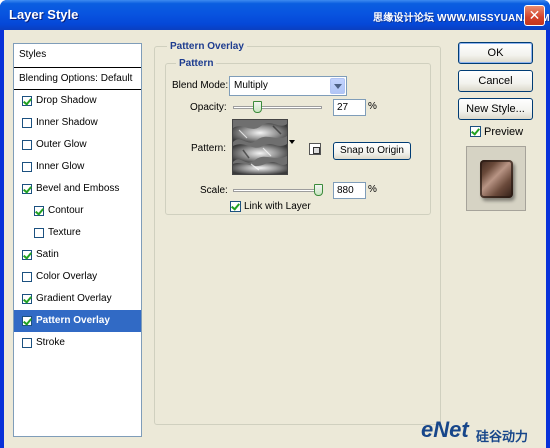 The width and height of the screenshot is (550, 448). Describe the element at coordinates (44, 14) in the screenshot. I see `window-title: Layer Style` at that location.